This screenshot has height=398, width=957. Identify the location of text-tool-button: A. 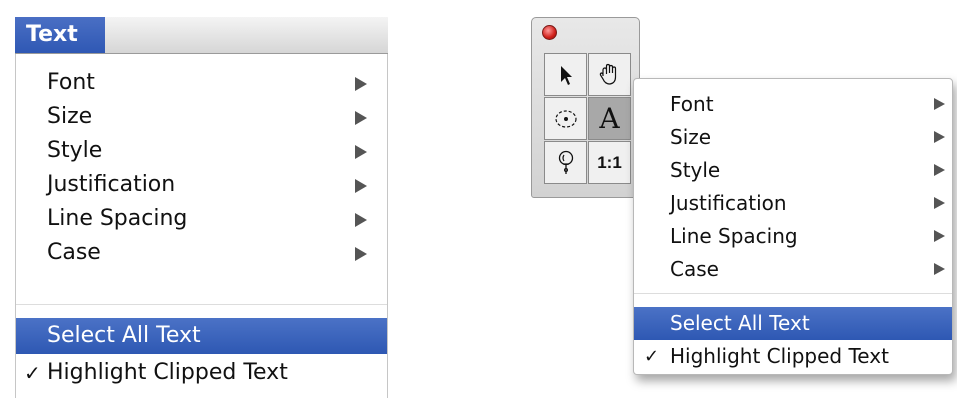
(609, 118).